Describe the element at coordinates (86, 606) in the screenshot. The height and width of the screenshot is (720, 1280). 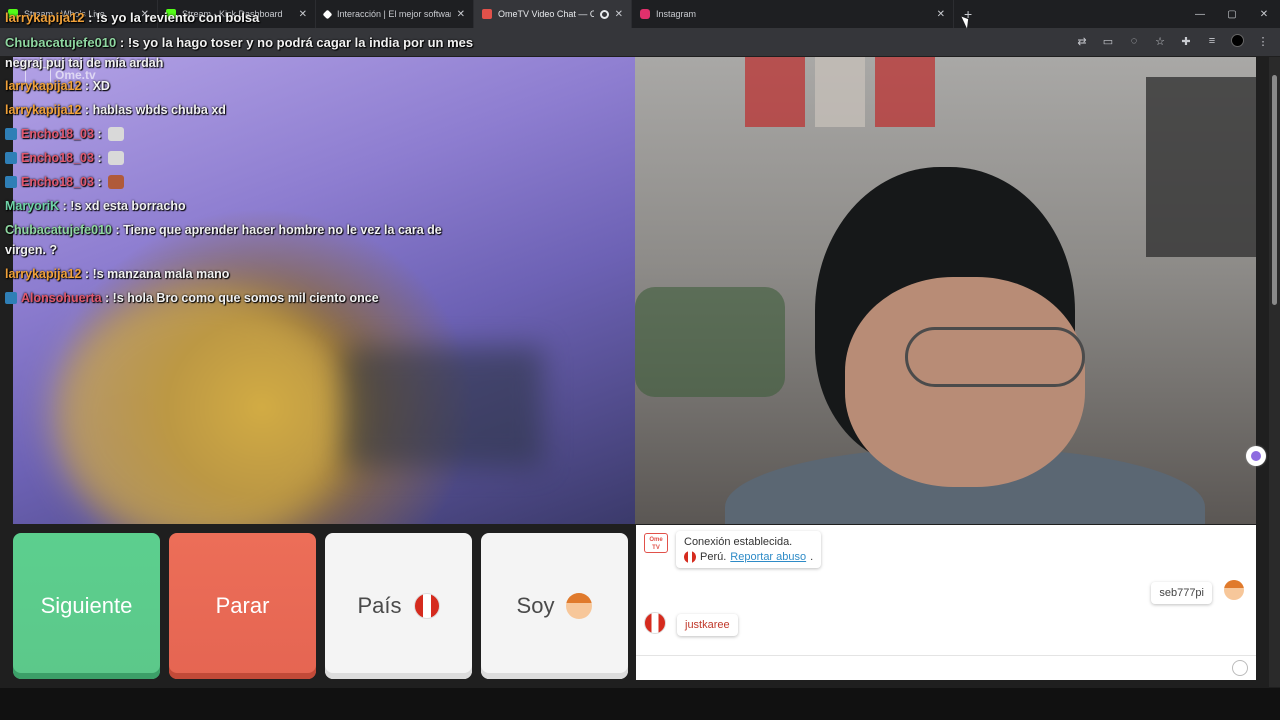
I see `next-button: Siguiente` at that location.